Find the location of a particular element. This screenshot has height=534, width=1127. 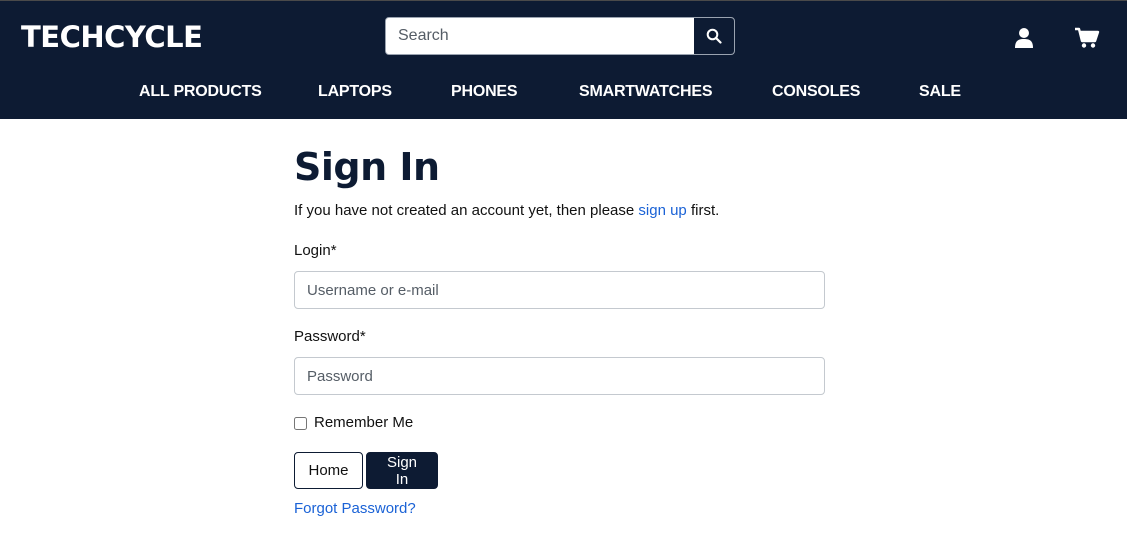

cart-button is located at coordinates (1087, 38).